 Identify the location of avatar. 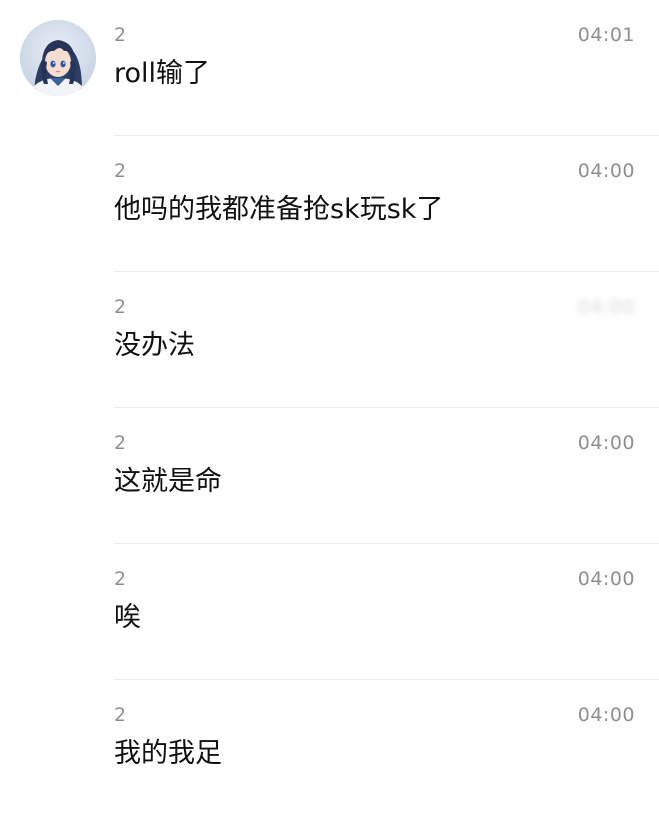
(58, 58).